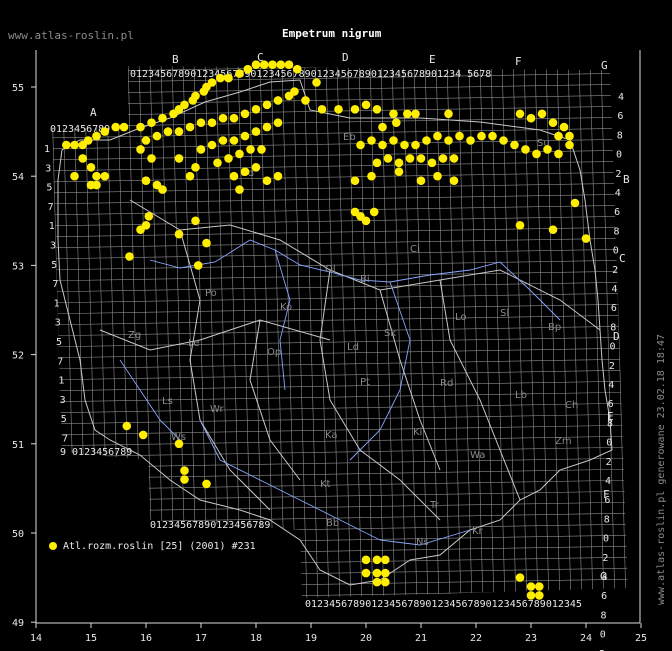  What do you see at coordinates (96, 452) in the screenshot?
I see `grid-digits-bottom-left: 9 0123456789` at bounding box center [96, 452].